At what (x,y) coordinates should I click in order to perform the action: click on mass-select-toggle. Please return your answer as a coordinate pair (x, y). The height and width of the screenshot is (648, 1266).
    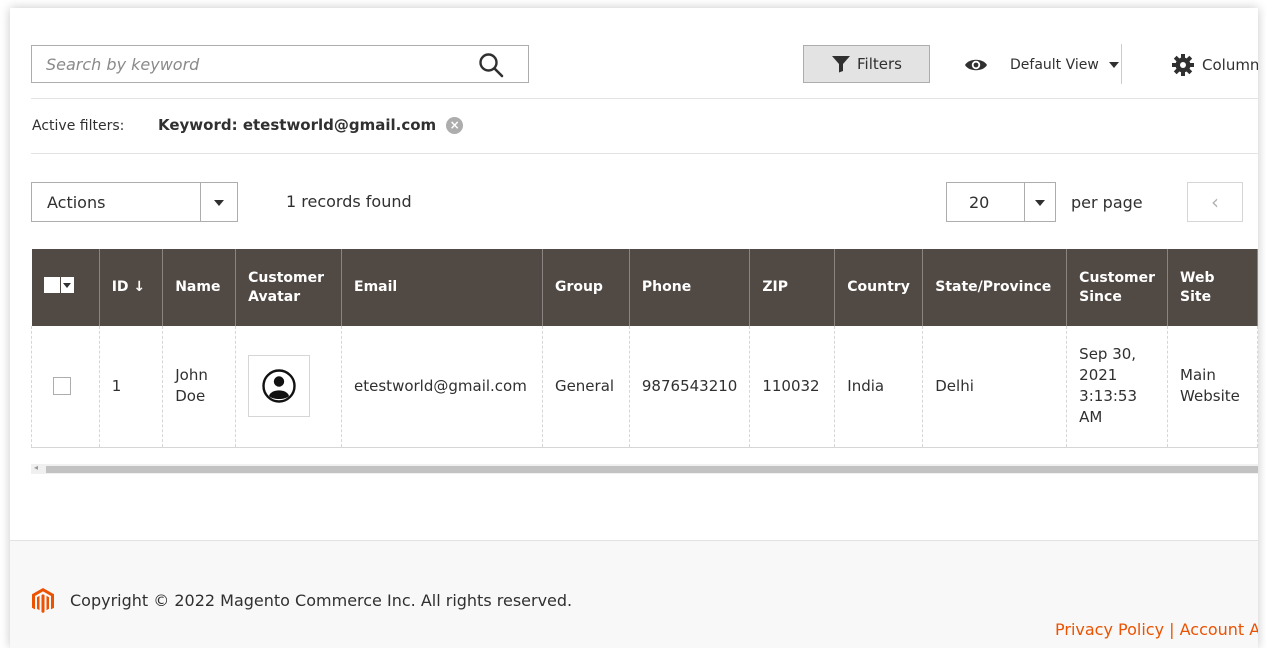
    Looking at the image, I should click on (67, 284).